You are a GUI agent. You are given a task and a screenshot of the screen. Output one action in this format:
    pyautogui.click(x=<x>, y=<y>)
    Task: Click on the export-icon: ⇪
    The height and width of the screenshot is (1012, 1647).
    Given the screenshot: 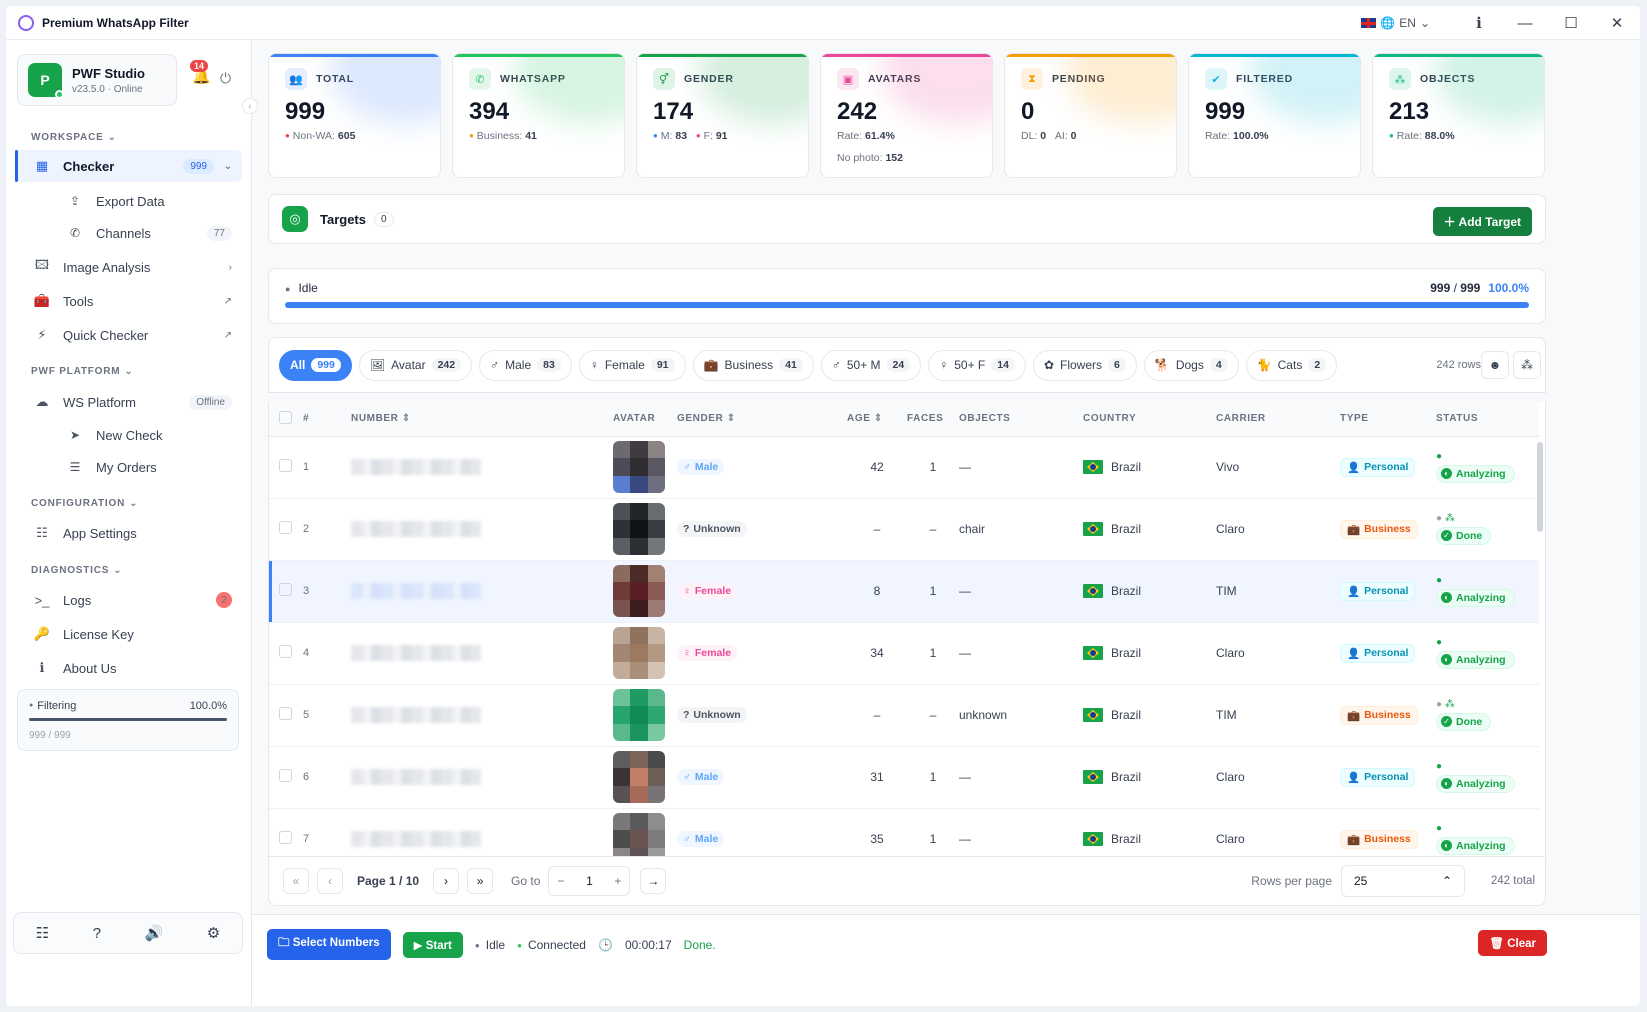 What is the action you would take?
    pyautogui.click(x=75, y=201)
    